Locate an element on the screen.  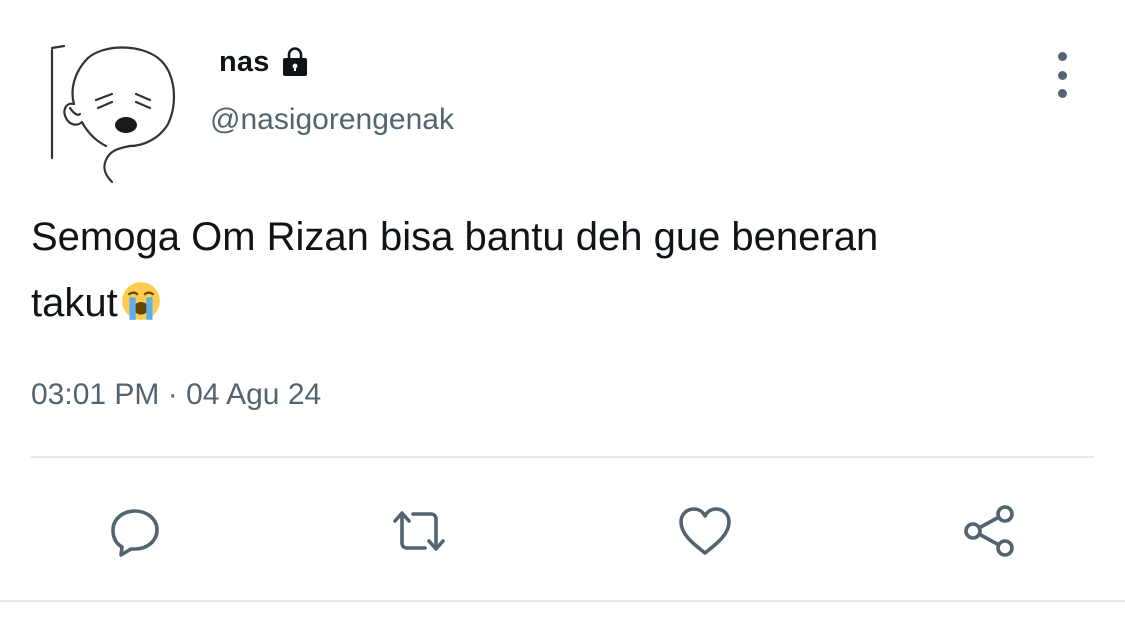
more-vertical-icon is located at coordinates (1062, 56).